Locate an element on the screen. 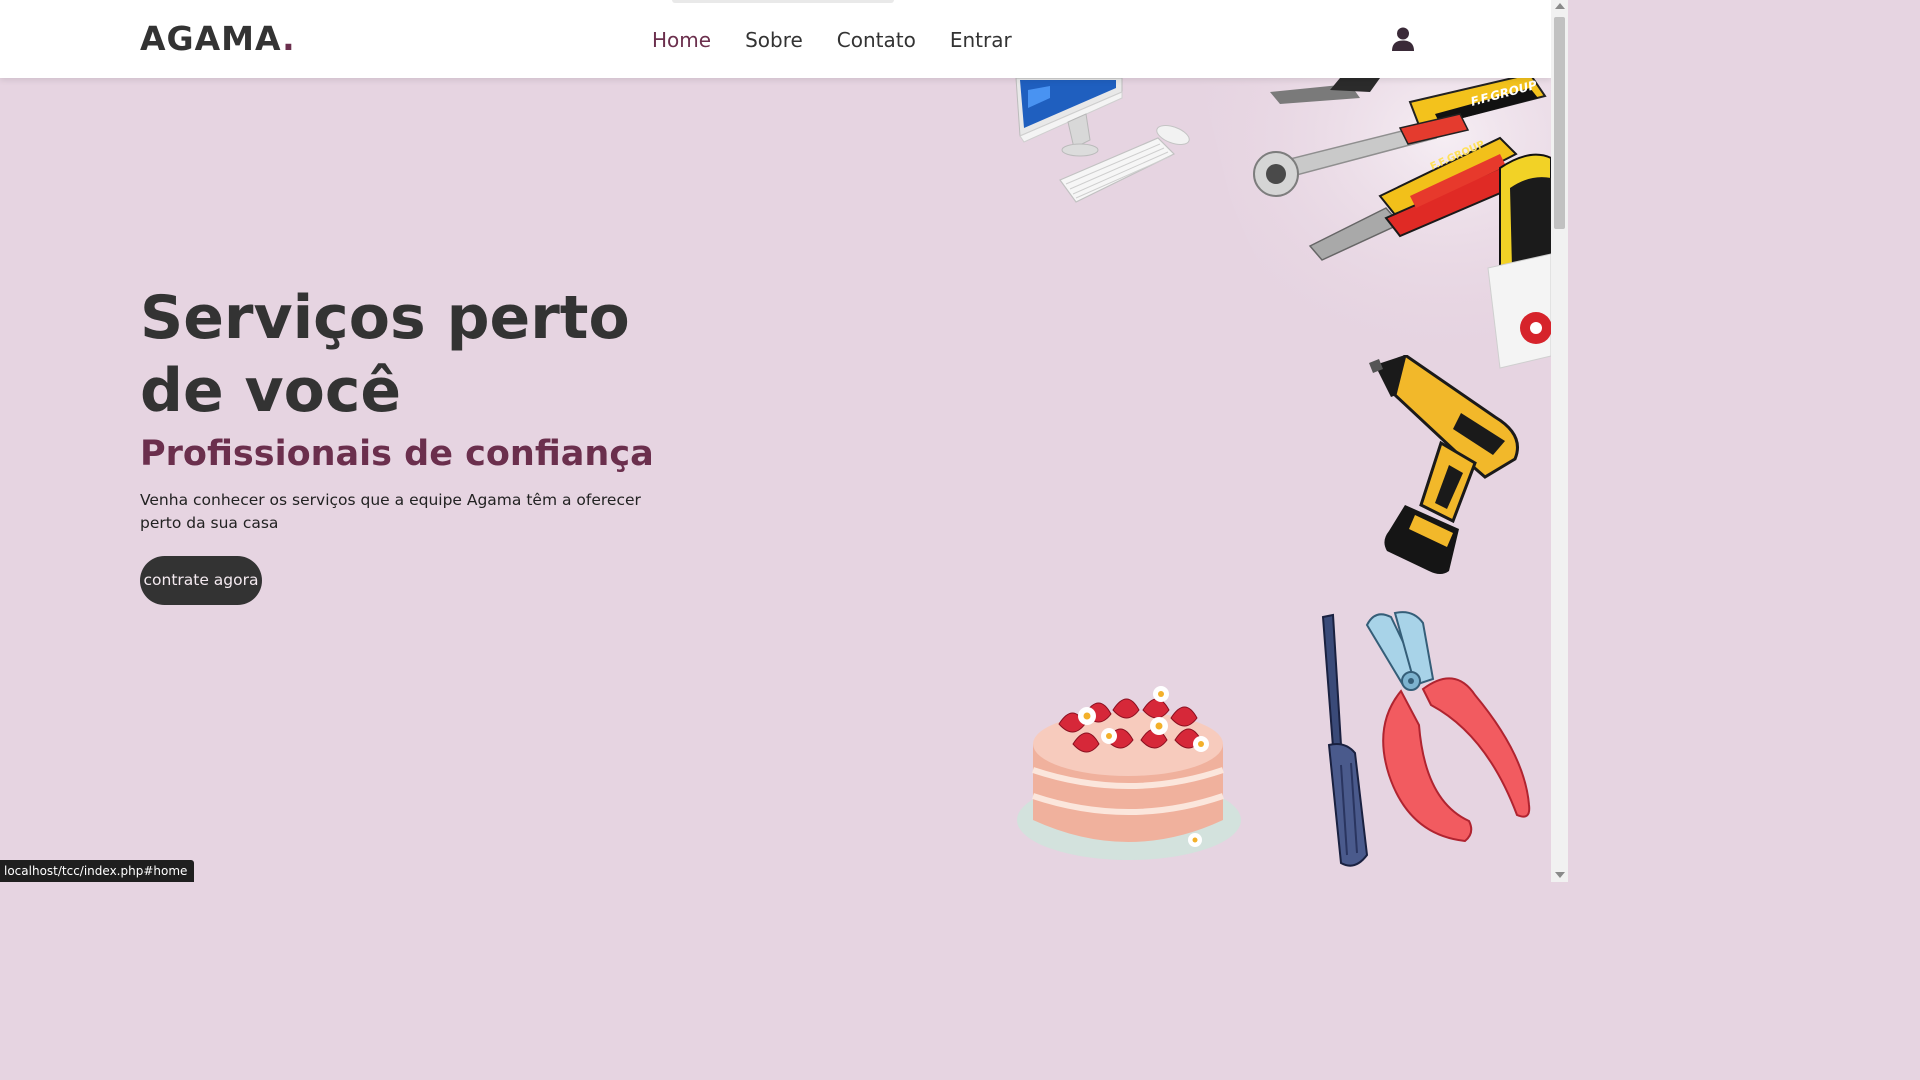 Image resolution: width=1920 pixels, height=1080 pixels. main-nav: Home Sobre Contato Entrar is located at coordinates (832, 40).